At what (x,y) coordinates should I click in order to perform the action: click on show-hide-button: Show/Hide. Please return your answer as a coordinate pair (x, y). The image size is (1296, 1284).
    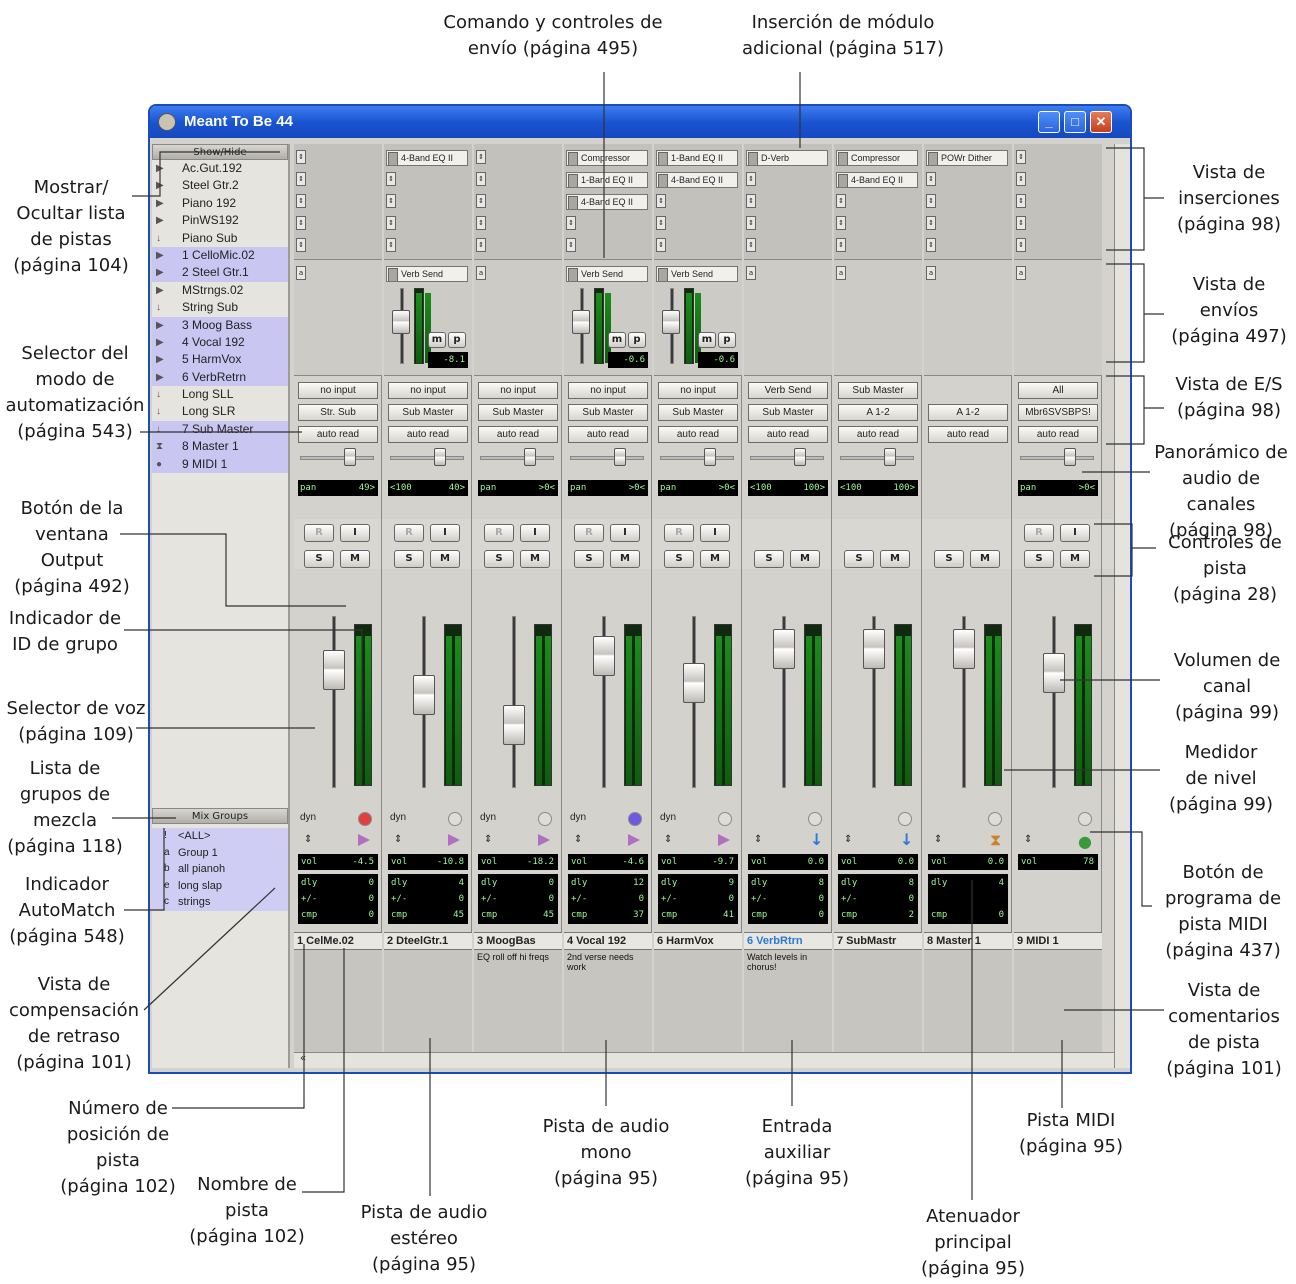
    Looking at the image, I should click on (220, 152).